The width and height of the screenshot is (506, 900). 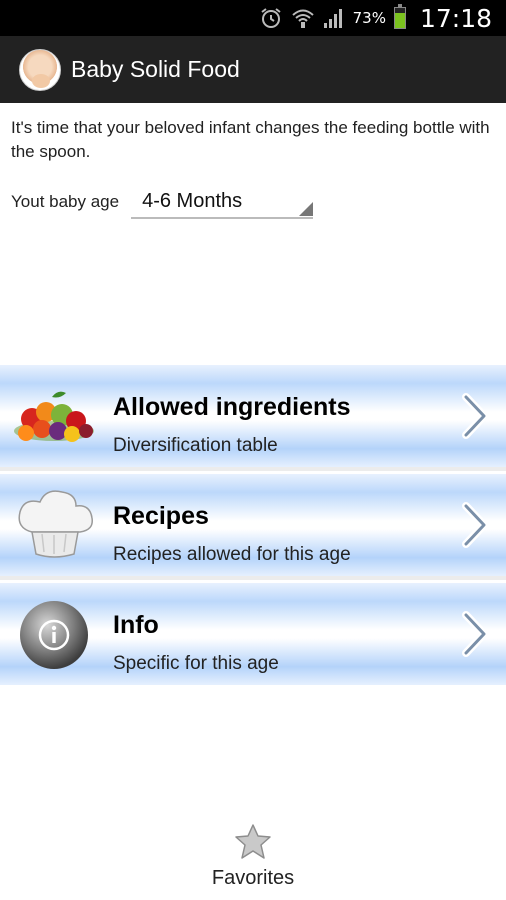 What do you see at coordinates (65, 201) in the screenshot?
I see `age-label: Yout baby age` at bounding box center [65, 201].